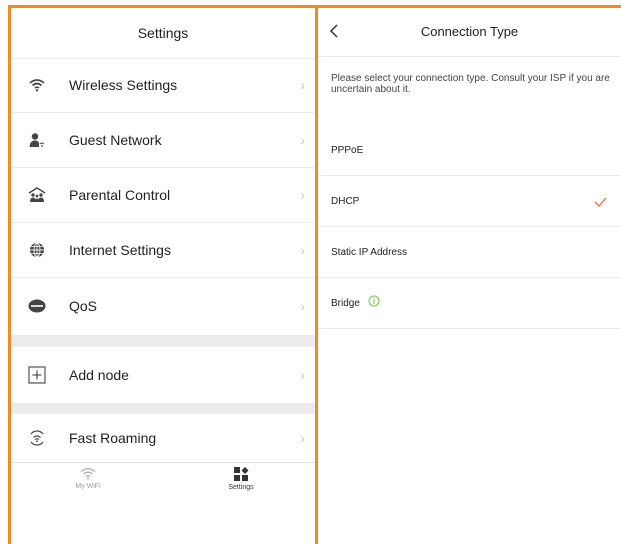  Describe the element at coordinates (347, 150) in the screenshot. I see `option-label: PPPoE` at that location.